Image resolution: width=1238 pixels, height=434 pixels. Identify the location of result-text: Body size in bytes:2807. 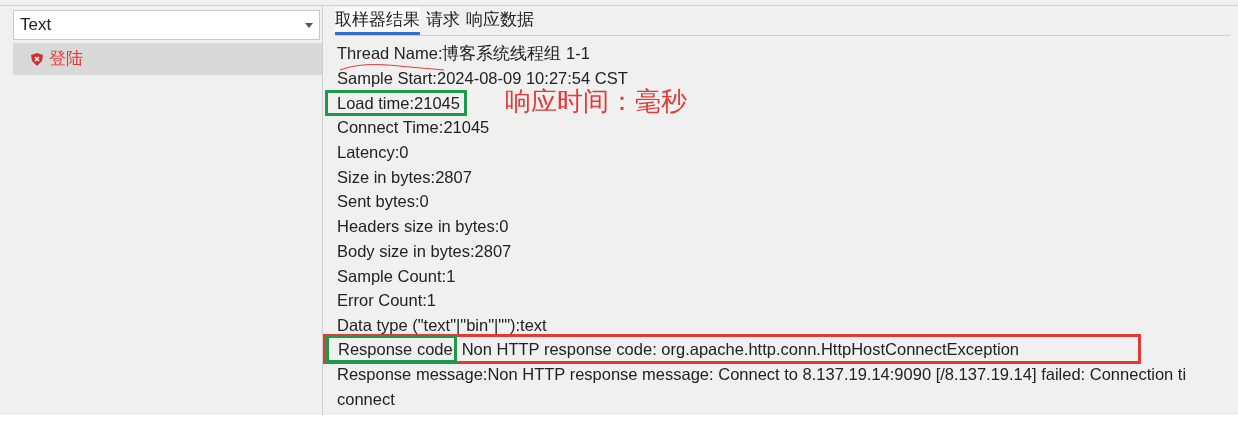
(424, 250).